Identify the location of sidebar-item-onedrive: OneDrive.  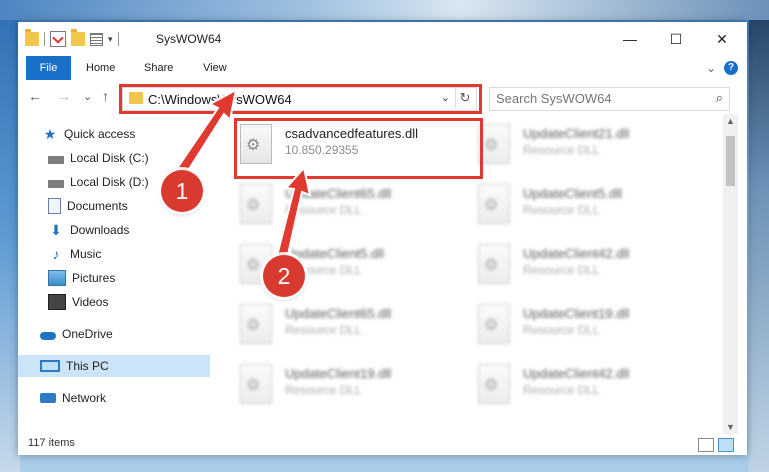
(125, 334).